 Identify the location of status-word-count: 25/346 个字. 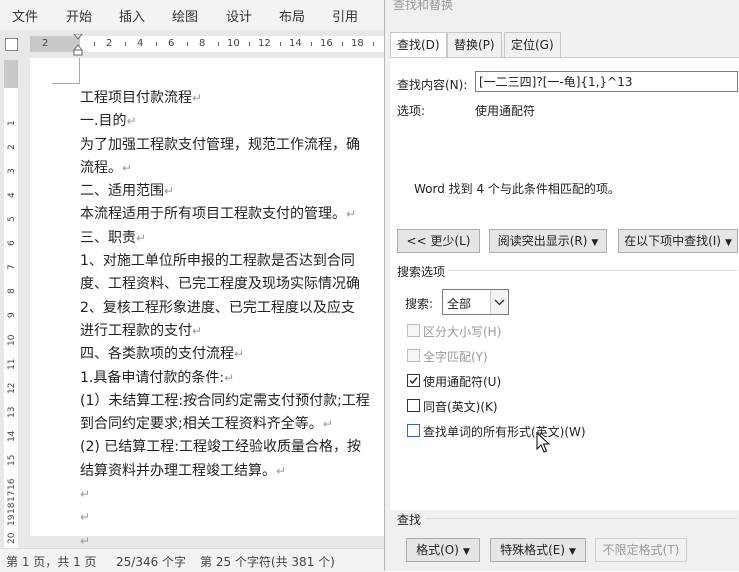
(151, 561).